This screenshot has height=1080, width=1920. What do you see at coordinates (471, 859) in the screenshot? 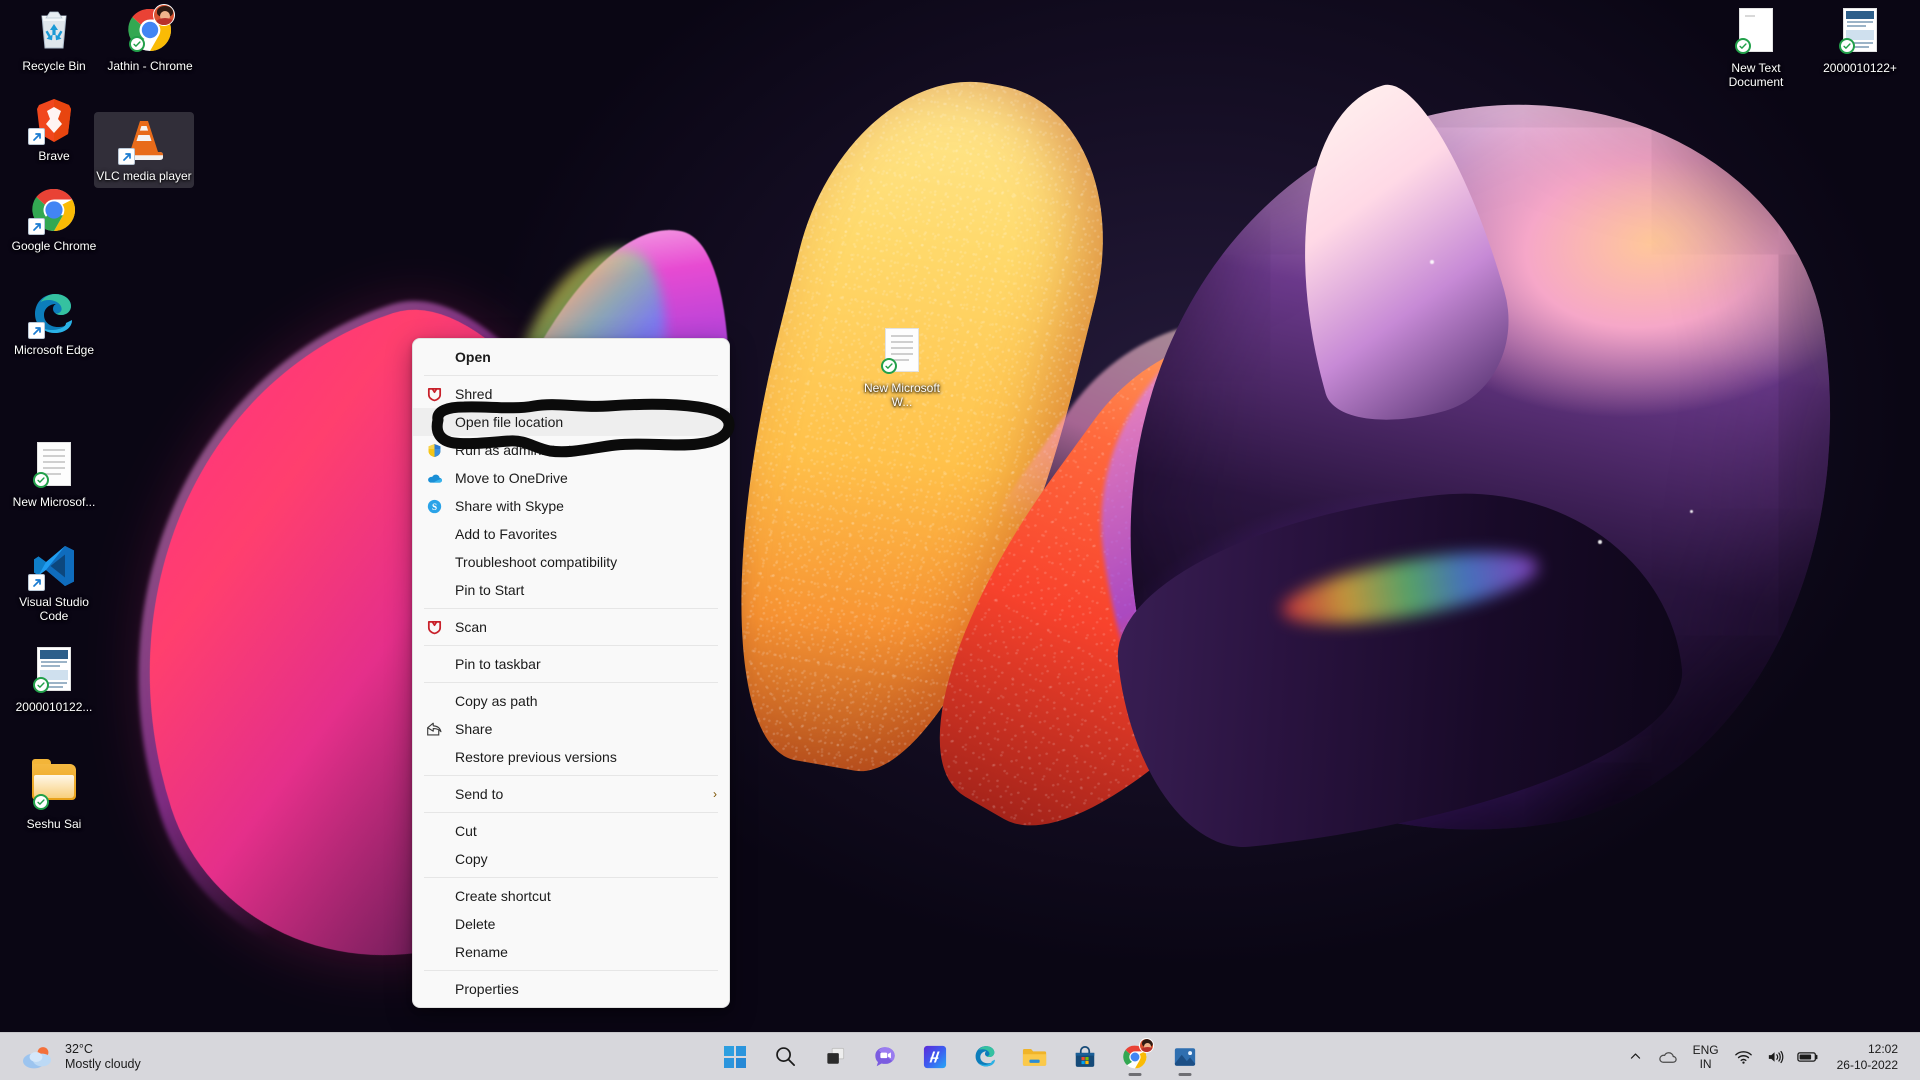
I see `menu-item-label: Copy` at bounding box center [471, 859].